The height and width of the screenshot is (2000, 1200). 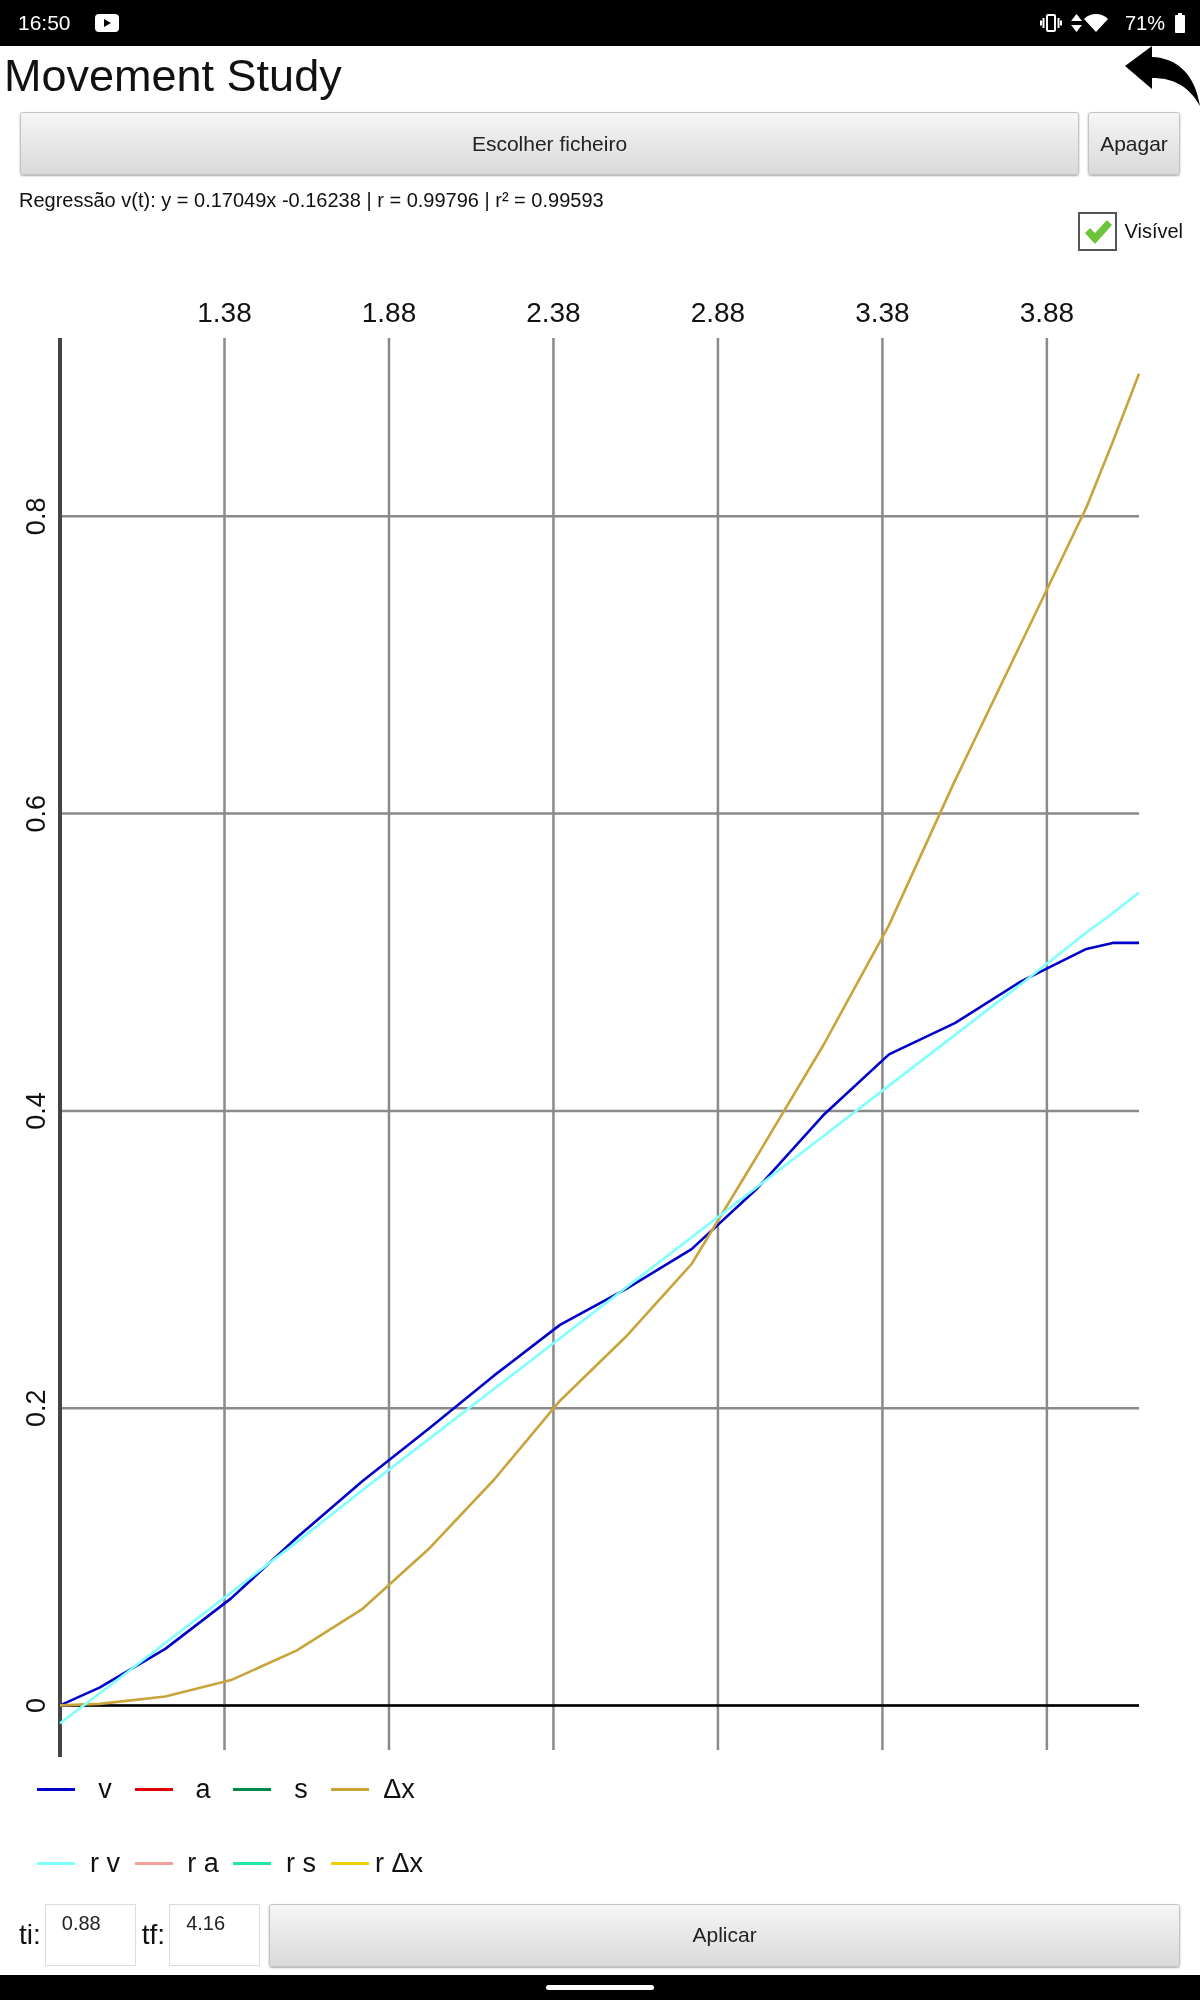 What do you see at coordinates (90, 1935) in the screenshot?
I see `input-field: 0.88` at bounding box center [90, 1935].